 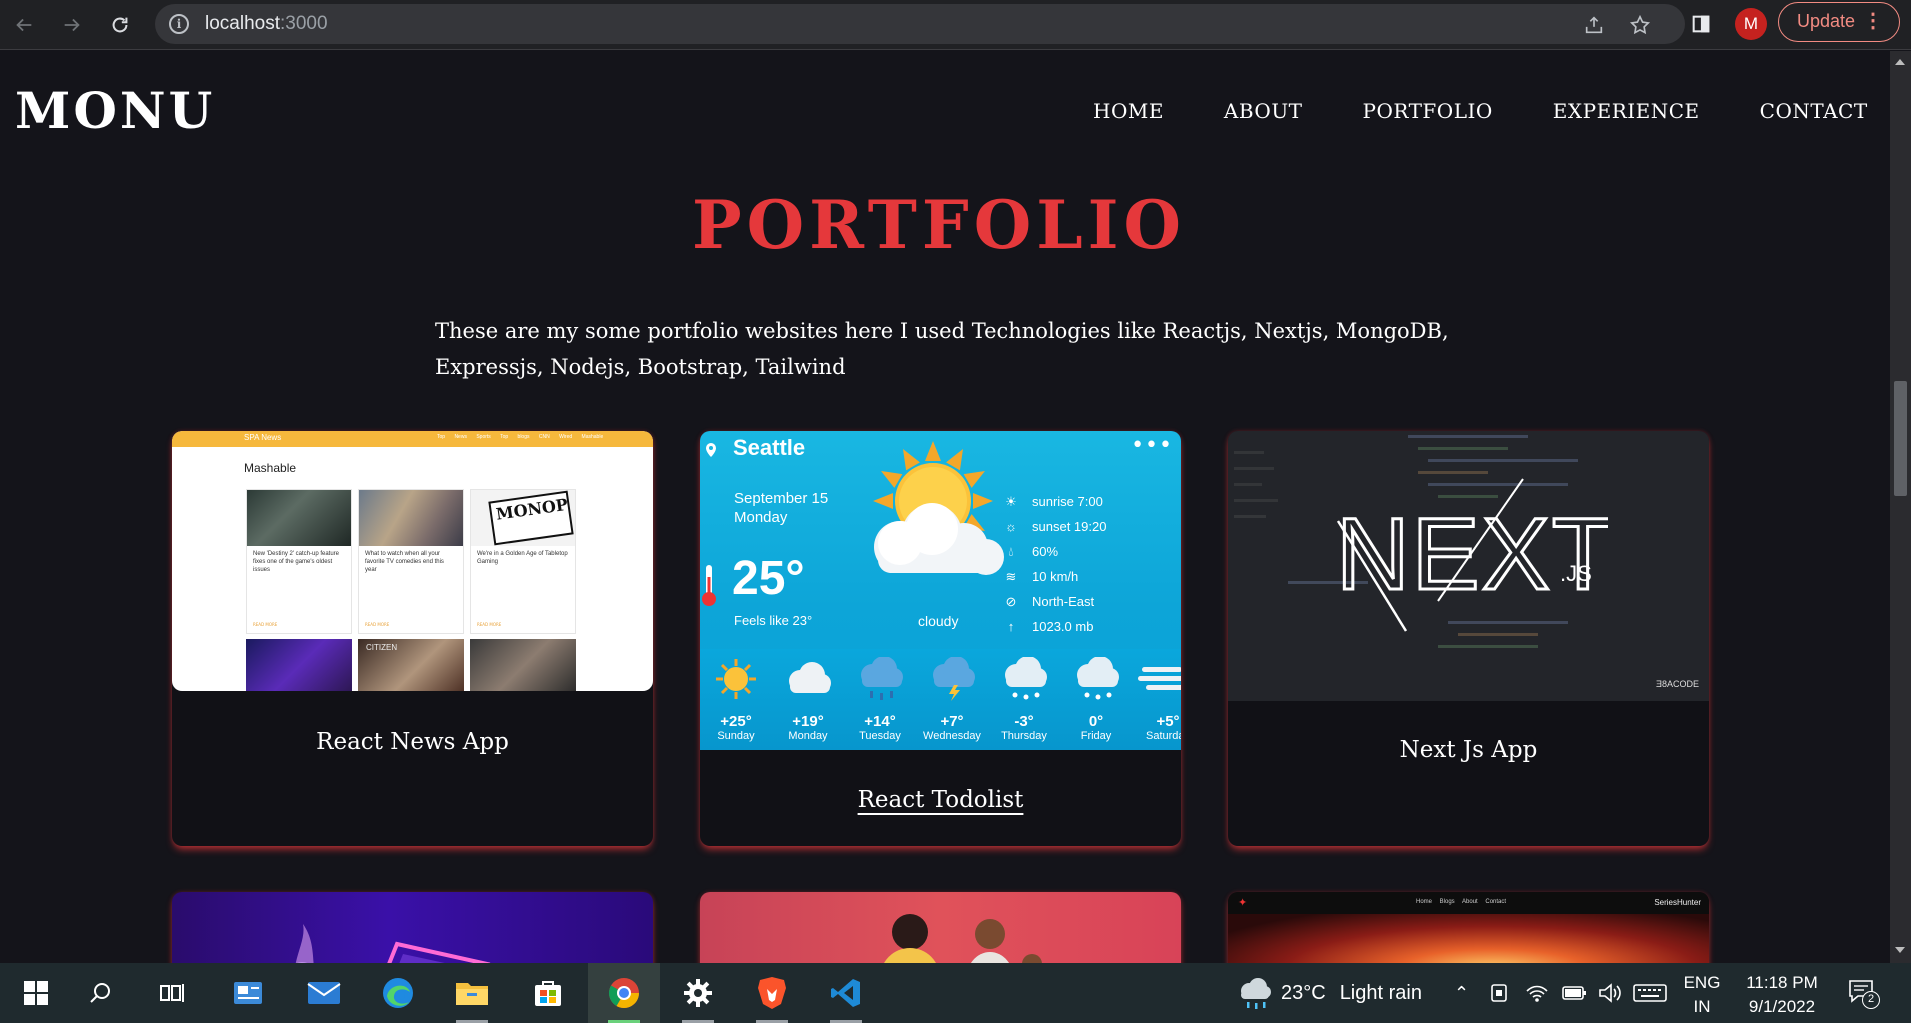 What do you see at coordinates (412, 742) in the screenshot?
I see `card-caption: React News App` at bounding box center [412, 742].